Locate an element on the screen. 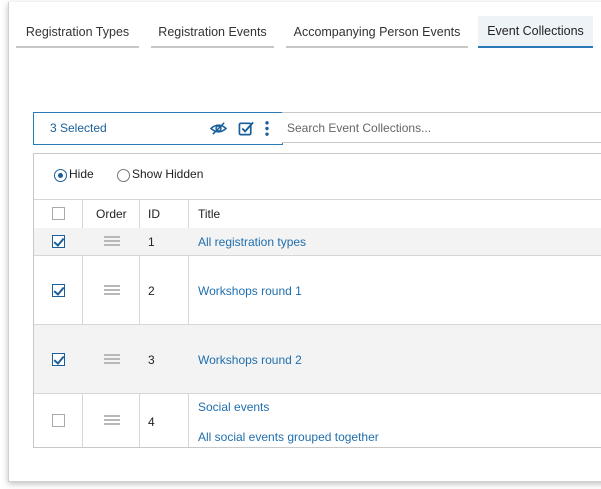 The height and width of the screenshot is (489, 601). column-header-title: Title is located at coordinates (209, 214).